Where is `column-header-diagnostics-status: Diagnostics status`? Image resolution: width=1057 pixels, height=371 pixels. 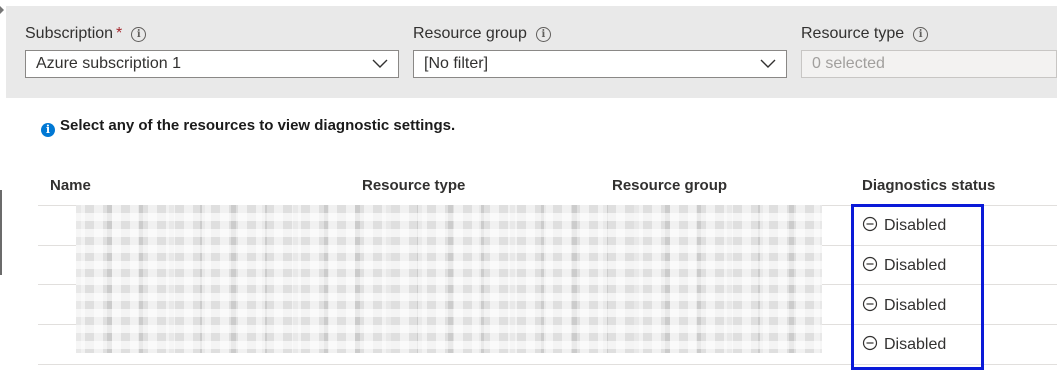
column-header-diagnostics-status: Diagnostics status is located at coordinates (928, 185).